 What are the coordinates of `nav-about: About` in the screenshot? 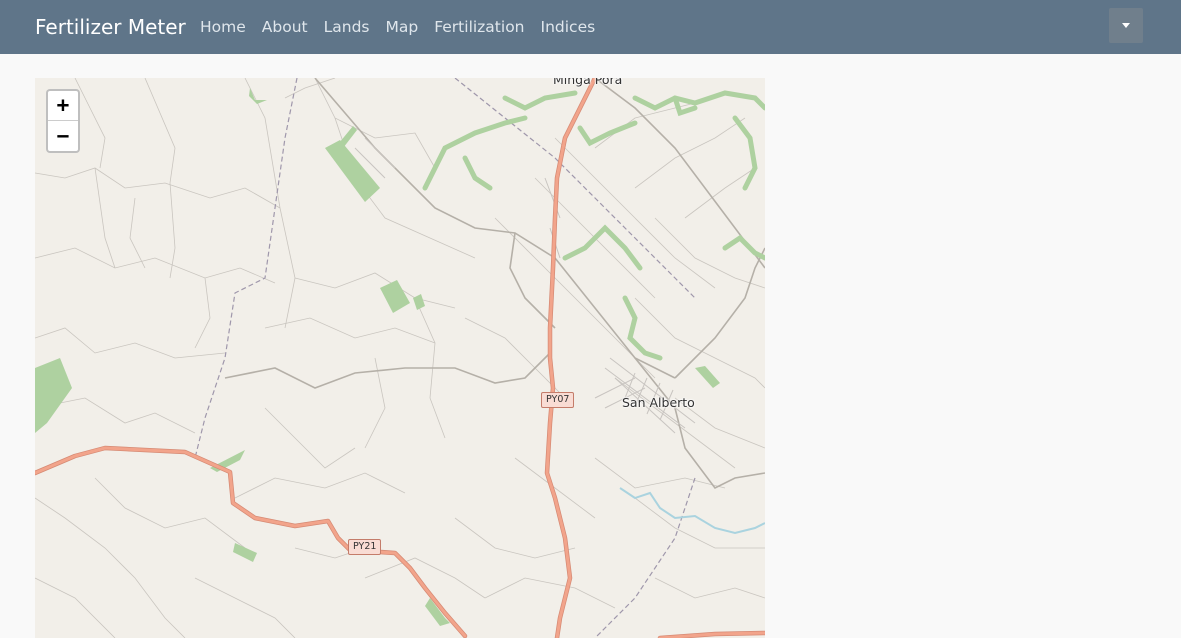 It's located at (285, 27).